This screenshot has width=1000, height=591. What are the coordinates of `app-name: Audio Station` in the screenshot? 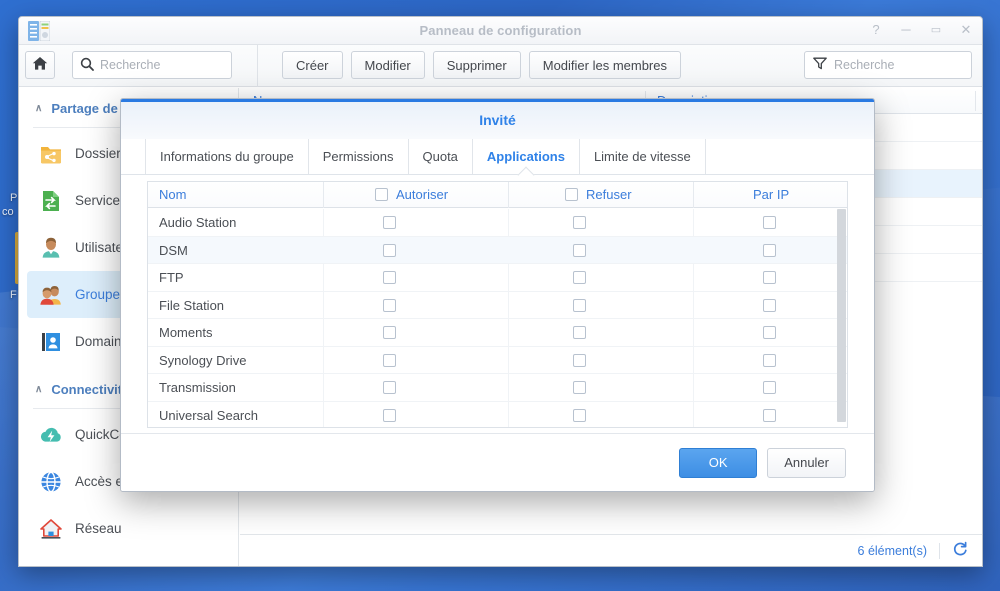 It's located at (198, 222).